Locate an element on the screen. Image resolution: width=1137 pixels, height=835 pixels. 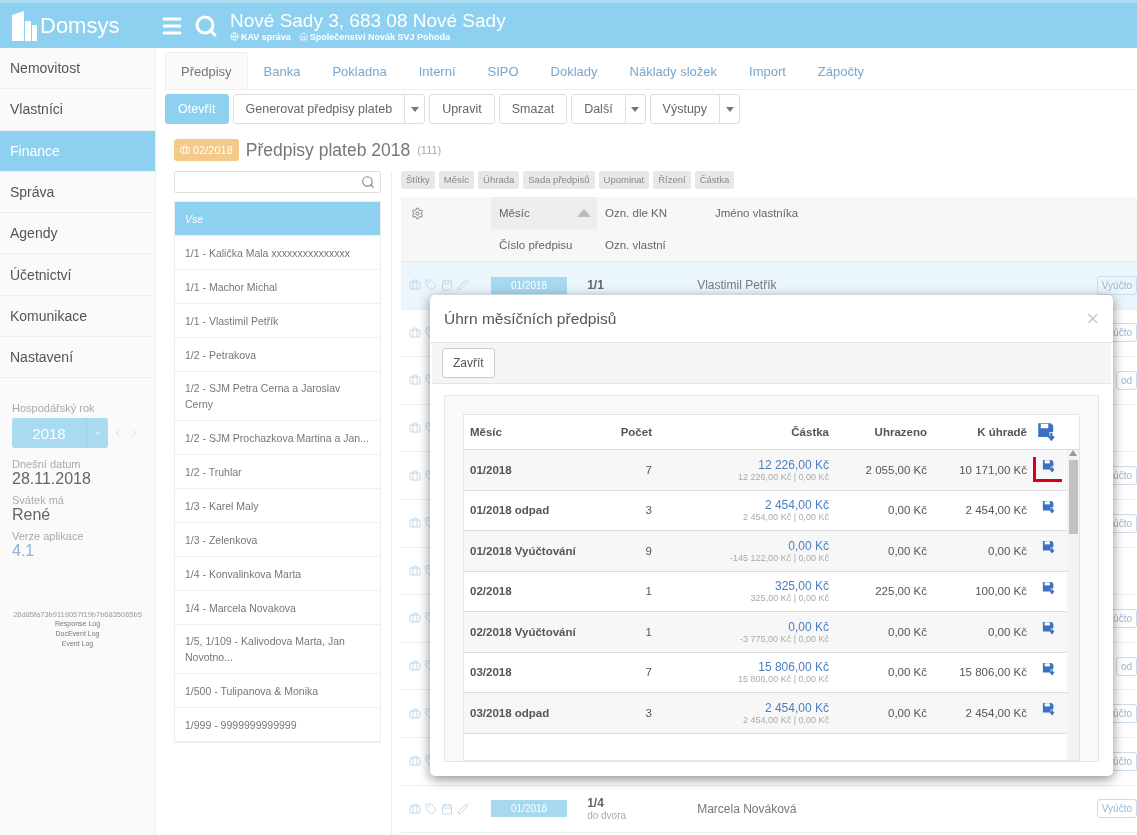
period-label: 02/2018 is located at coordinates (213, 150).